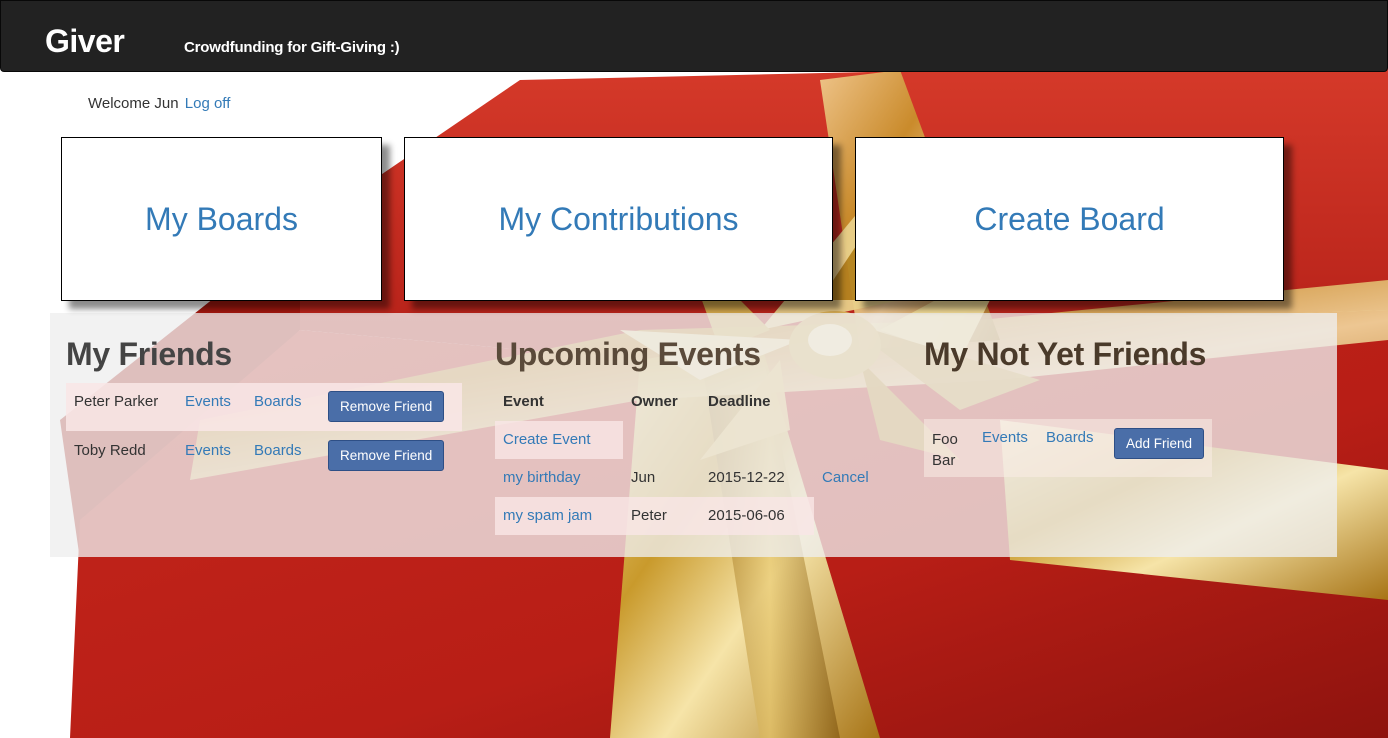 The width and height of the screenshot is (1388, 738). I want to click on my-contributions-link: My Contributions, so click(618, 219).